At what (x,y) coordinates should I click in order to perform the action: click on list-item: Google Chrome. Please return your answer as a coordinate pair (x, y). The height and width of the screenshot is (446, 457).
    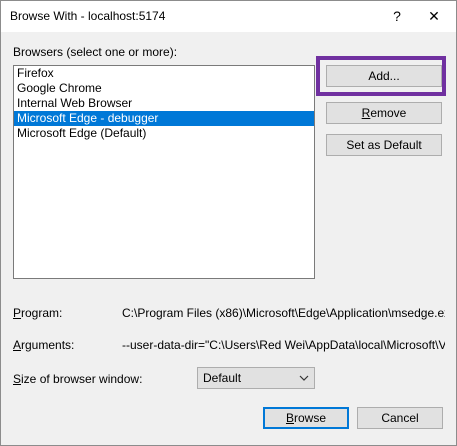
    Looking at the image, I should click on (164, 88).